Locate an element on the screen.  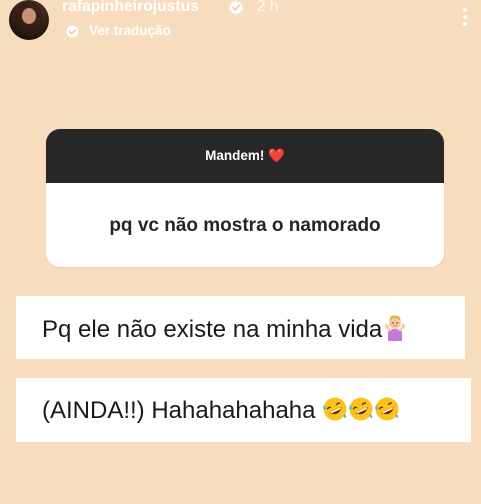
story-header: rafapinheirojustus 2 h Ver tradução is located at coordinates (240, 25).